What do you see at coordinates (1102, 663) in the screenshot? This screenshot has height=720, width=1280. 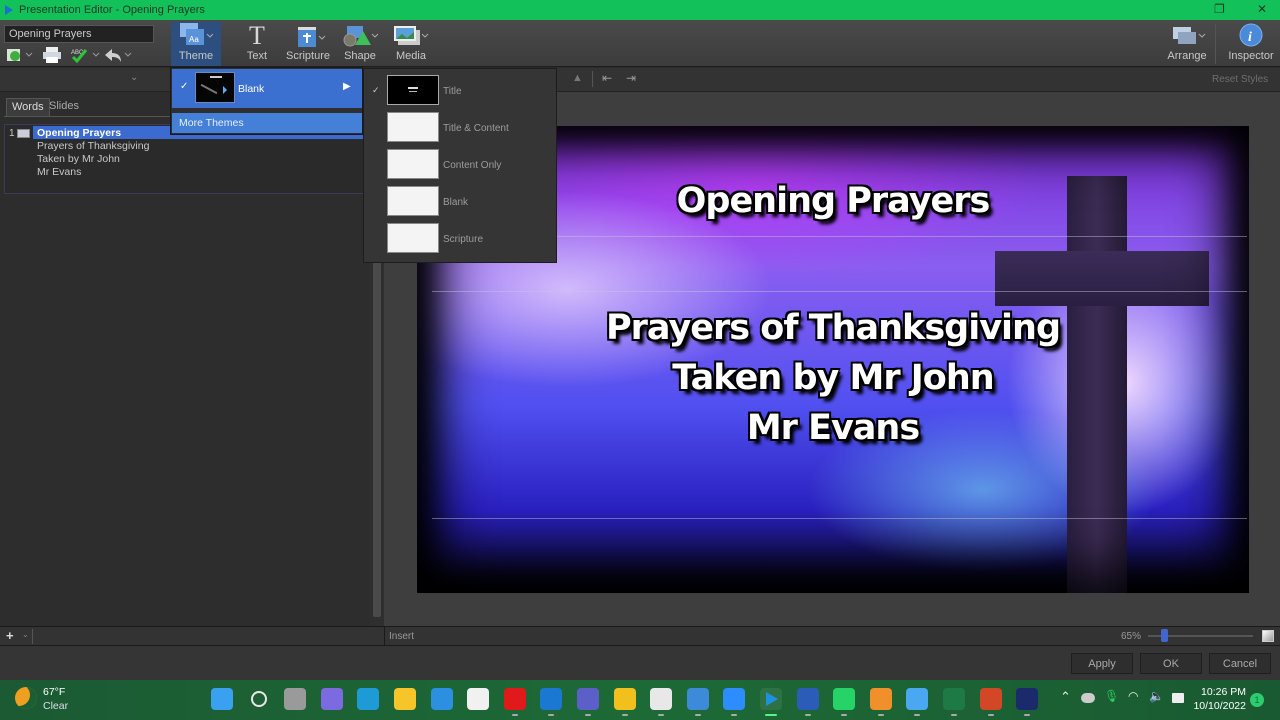 I see `apply-button: Apply` at bounding box center [1102, 663].